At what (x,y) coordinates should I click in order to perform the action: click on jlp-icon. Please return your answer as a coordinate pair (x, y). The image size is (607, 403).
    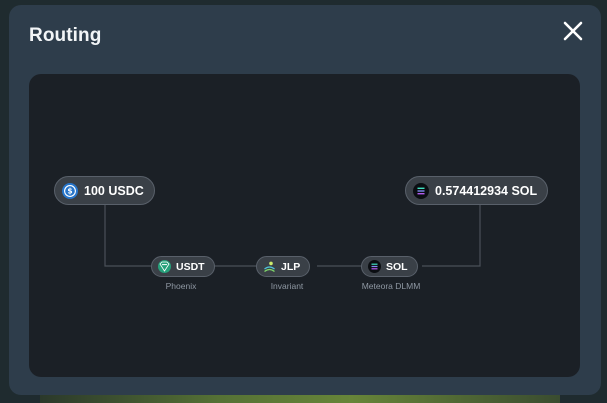
    Looking at the image, I should click on (269, 266).